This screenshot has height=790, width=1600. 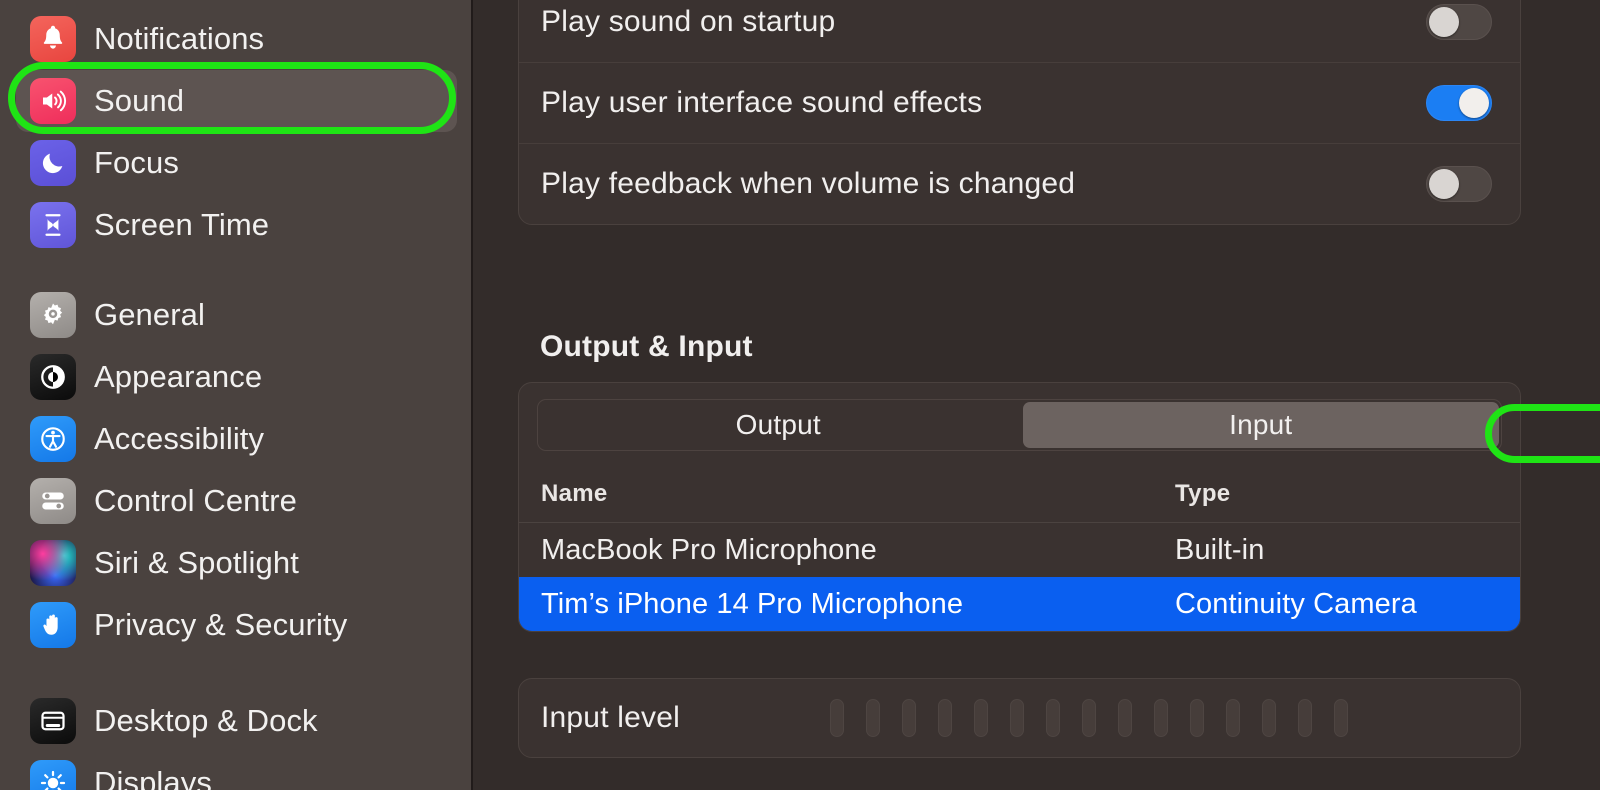 I want to click on input-level-card: Input level, so click(x=1019, y=718).